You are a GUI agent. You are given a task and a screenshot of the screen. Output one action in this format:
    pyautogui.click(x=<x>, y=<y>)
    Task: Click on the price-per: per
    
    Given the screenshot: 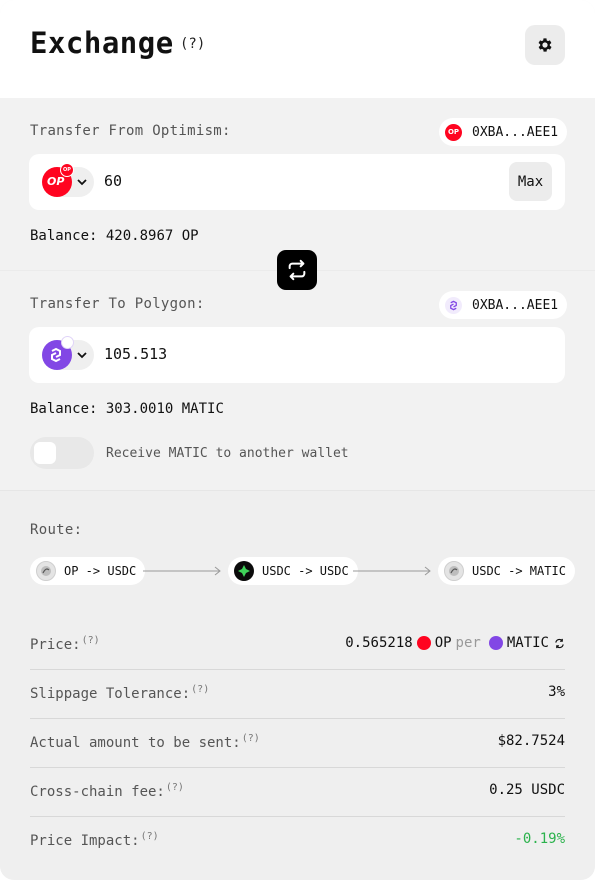 What is the action you would take?
    pyautogui.click(x=468, y=643)
    